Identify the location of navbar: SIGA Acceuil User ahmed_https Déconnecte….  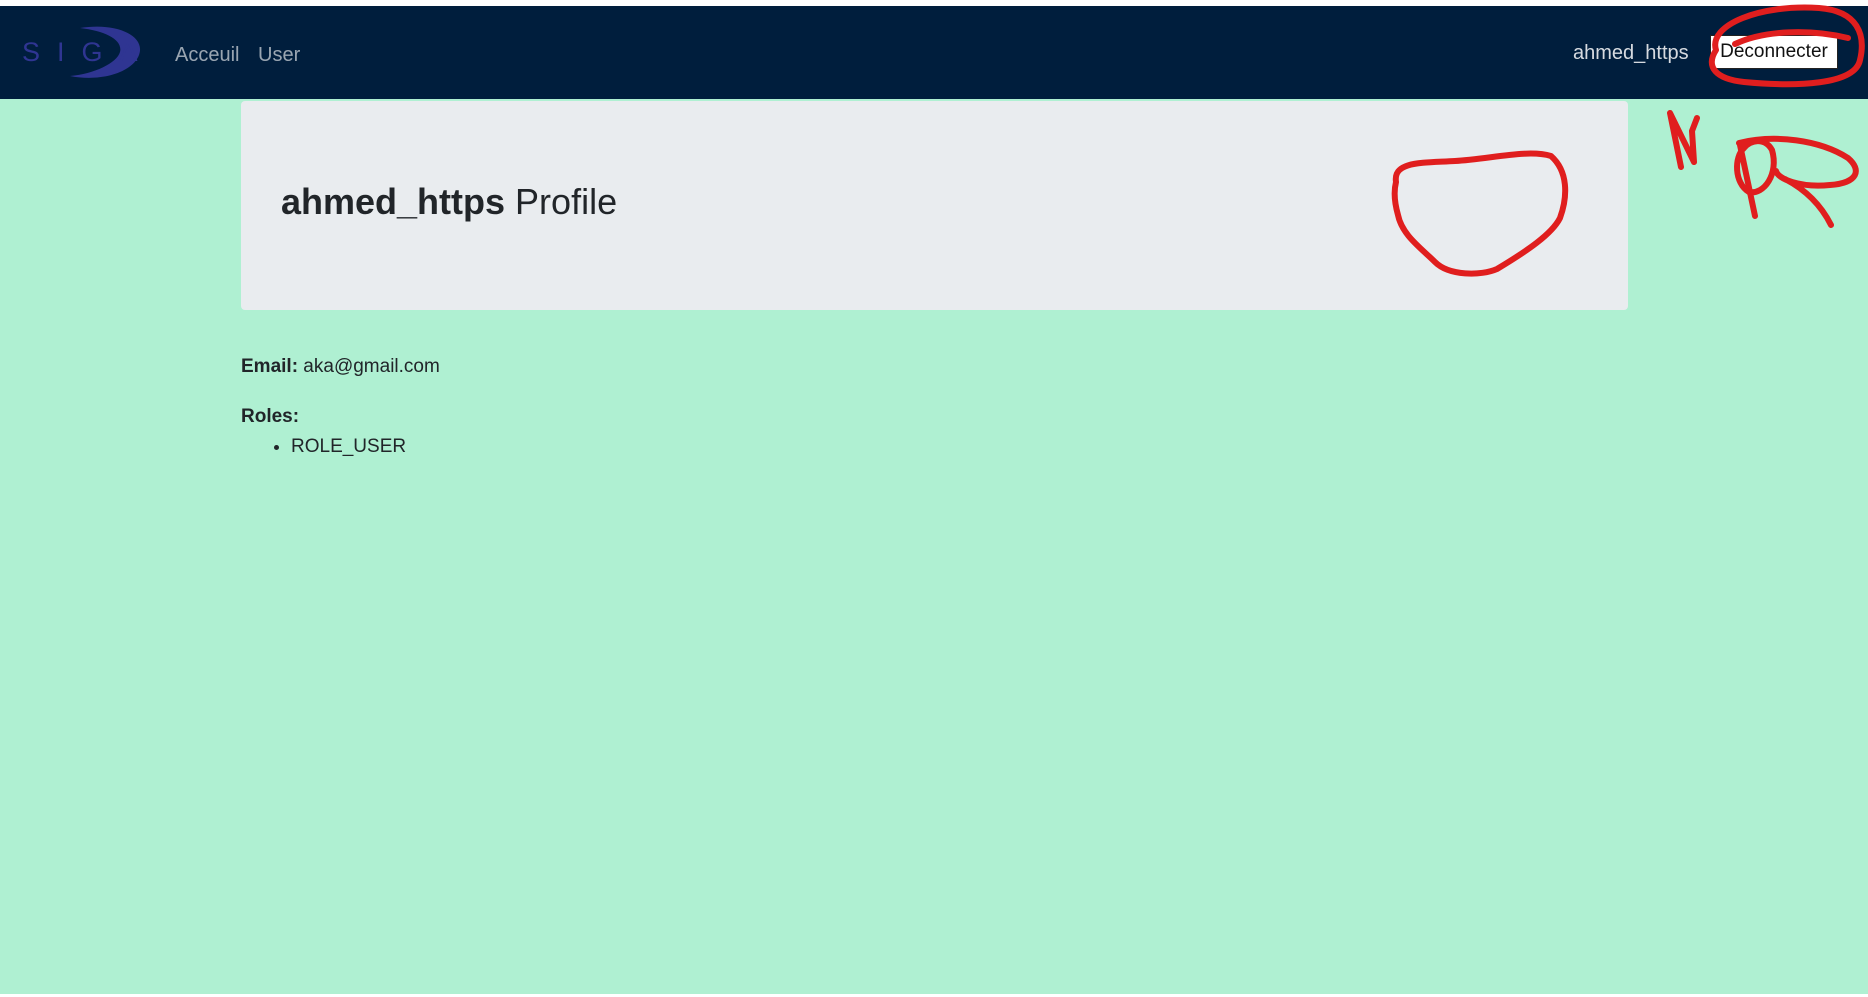
(934, 52).